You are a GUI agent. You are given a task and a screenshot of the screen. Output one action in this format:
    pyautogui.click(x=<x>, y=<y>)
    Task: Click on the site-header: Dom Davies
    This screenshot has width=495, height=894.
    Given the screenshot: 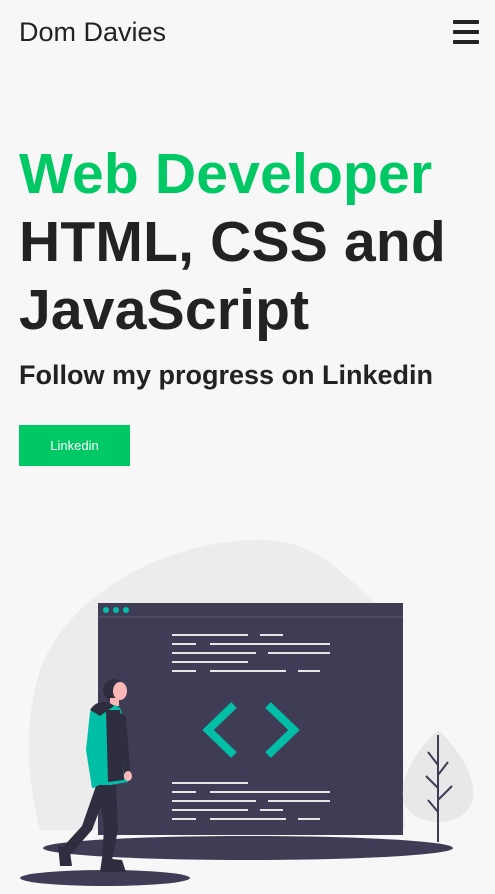 What is the action you would take?
    pyautogui.click(x=247, y=35)
    